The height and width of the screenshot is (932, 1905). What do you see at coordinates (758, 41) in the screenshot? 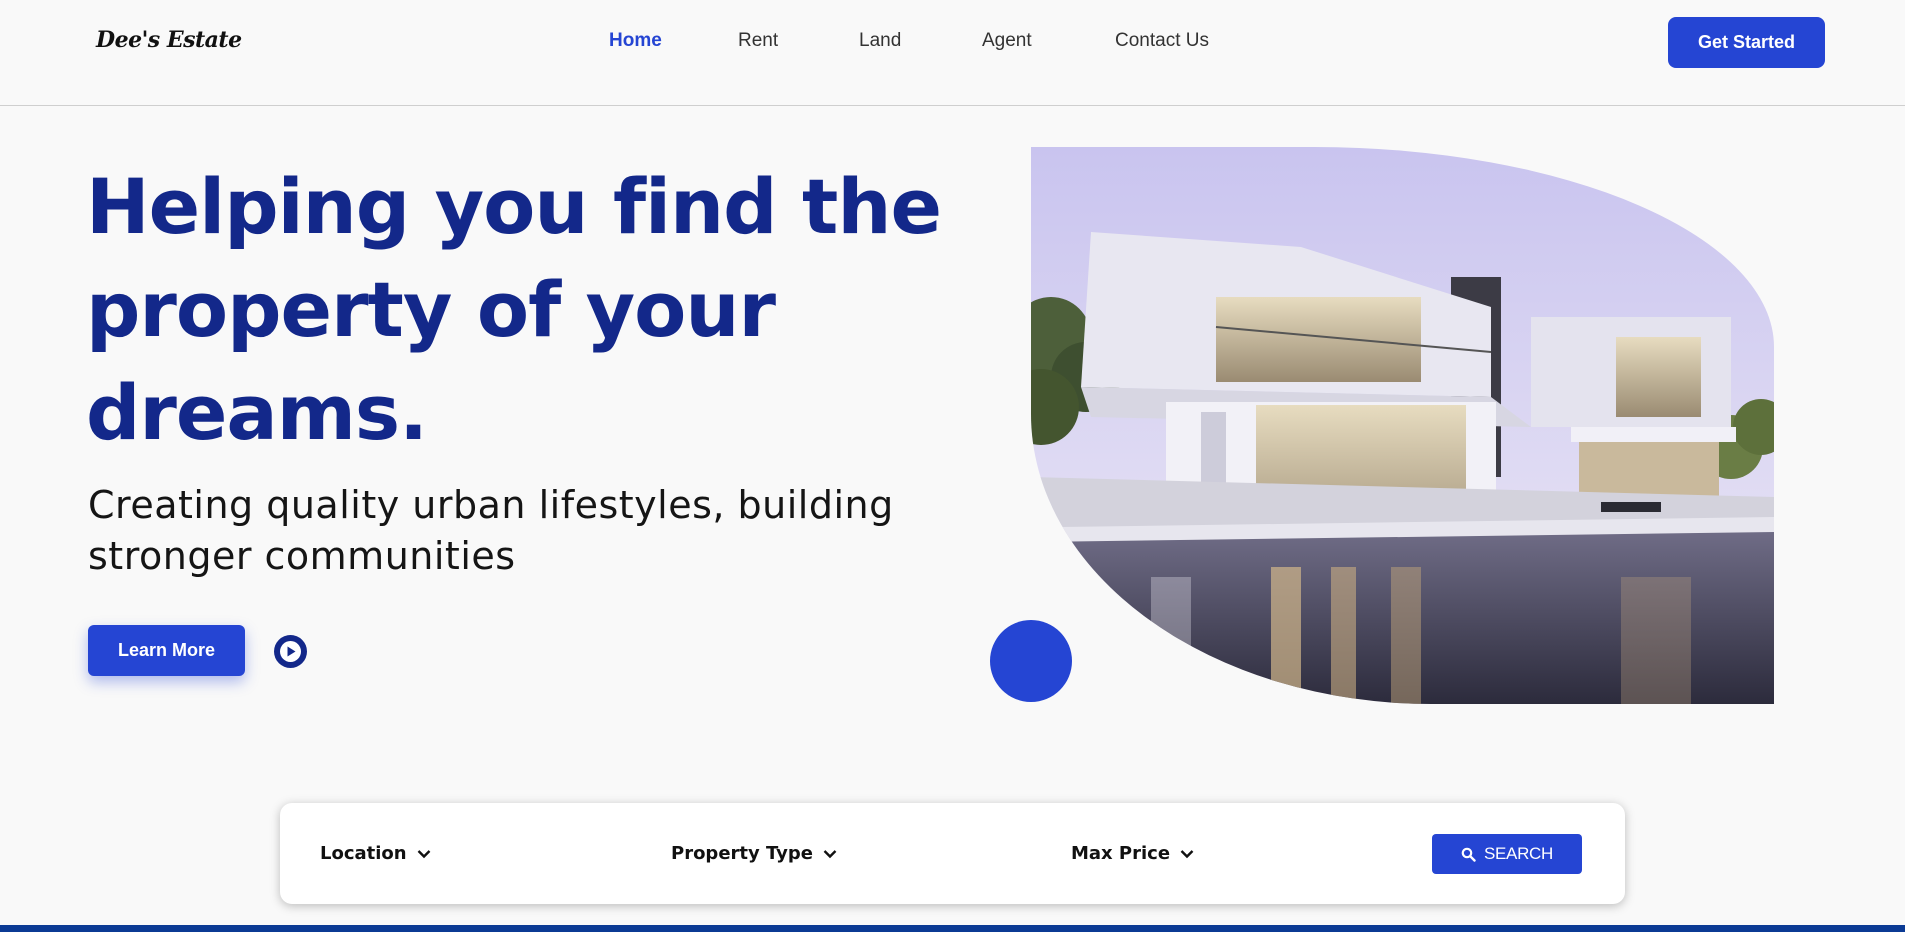
I see `nav-link-rent: Rent` at bounding box center [758, 41].